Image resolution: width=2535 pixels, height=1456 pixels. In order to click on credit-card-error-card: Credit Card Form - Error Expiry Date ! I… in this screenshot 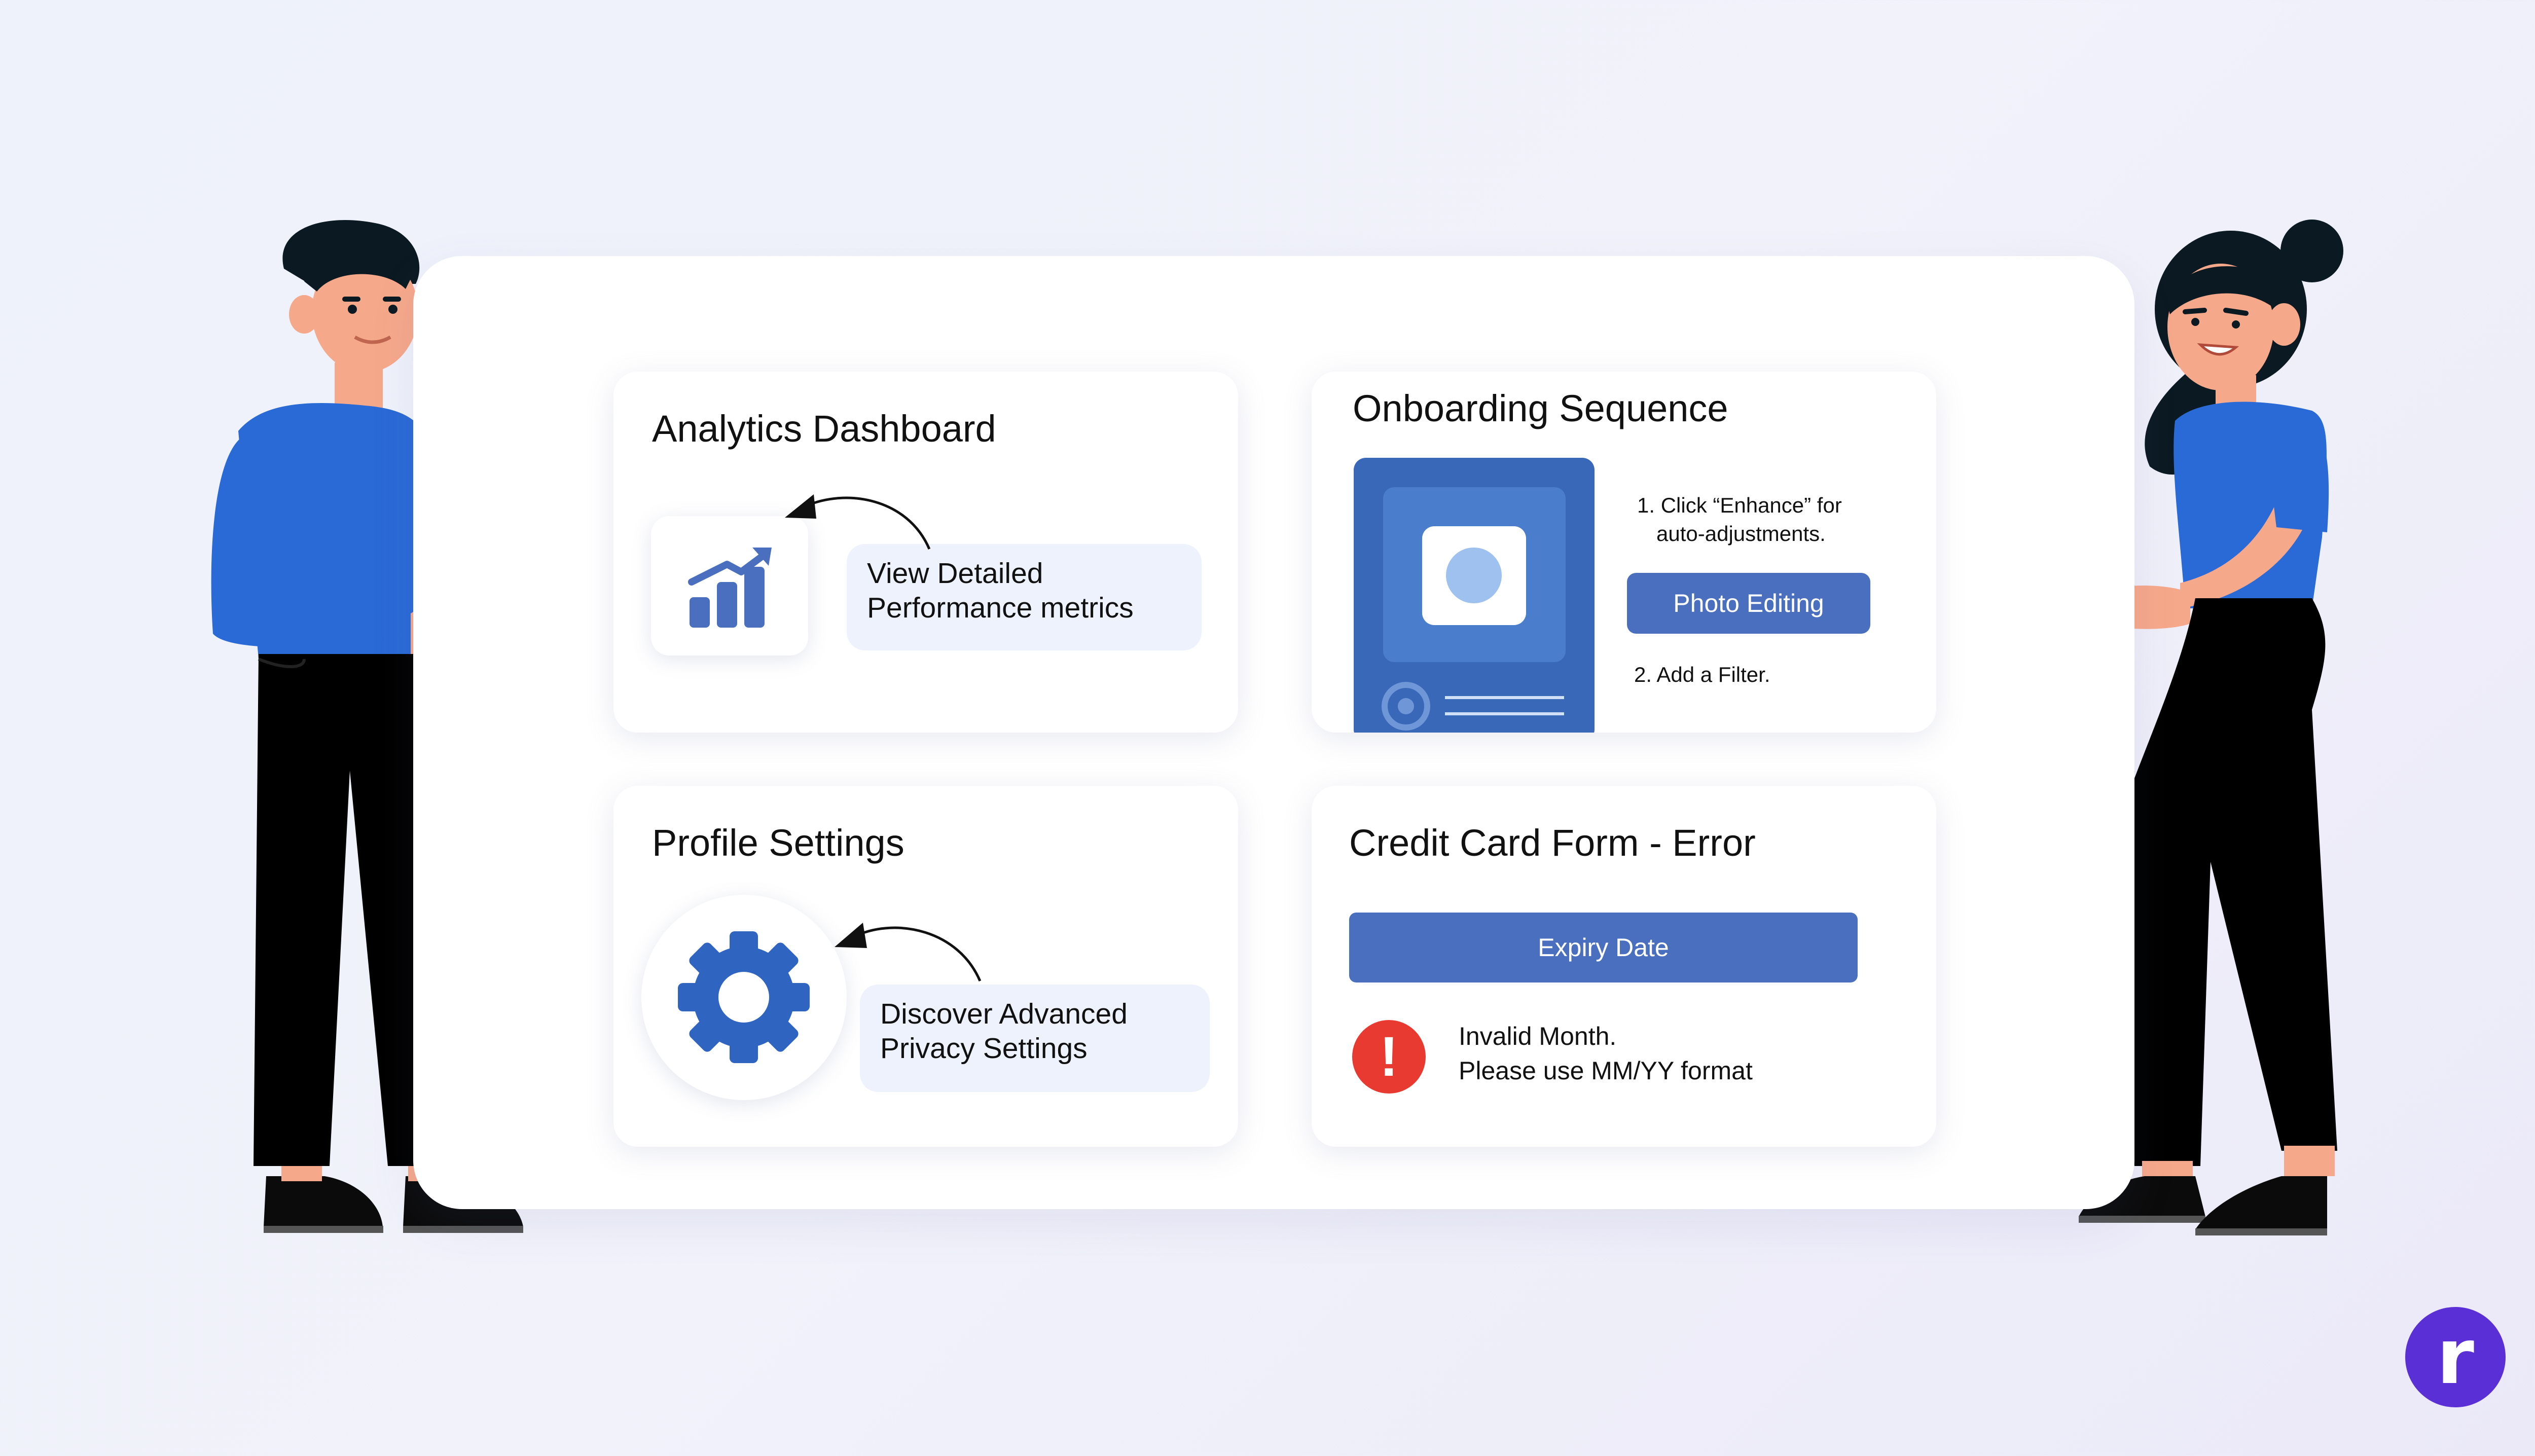, I will do `click(1624, 966)`.